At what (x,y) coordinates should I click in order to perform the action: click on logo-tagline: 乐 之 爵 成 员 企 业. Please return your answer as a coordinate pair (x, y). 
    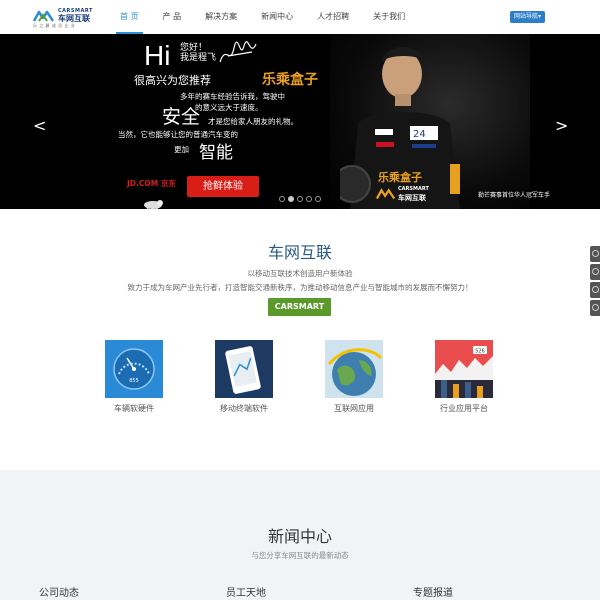
    Looking at the image, I should click on (54, 25).